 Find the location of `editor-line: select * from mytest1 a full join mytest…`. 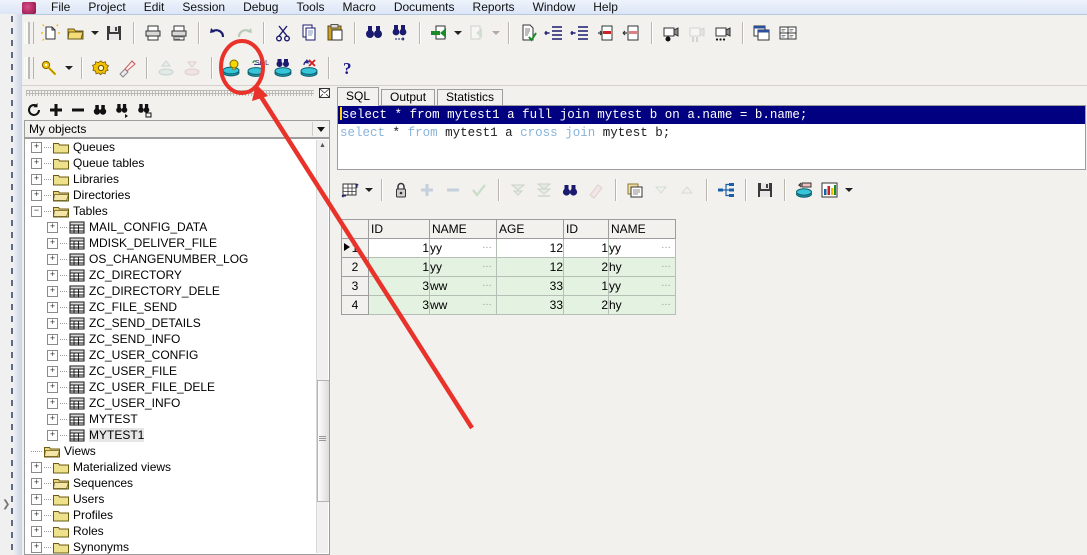

editor-line: select * from mytest1 a full join mytest… is located at coordinates (711, 115).